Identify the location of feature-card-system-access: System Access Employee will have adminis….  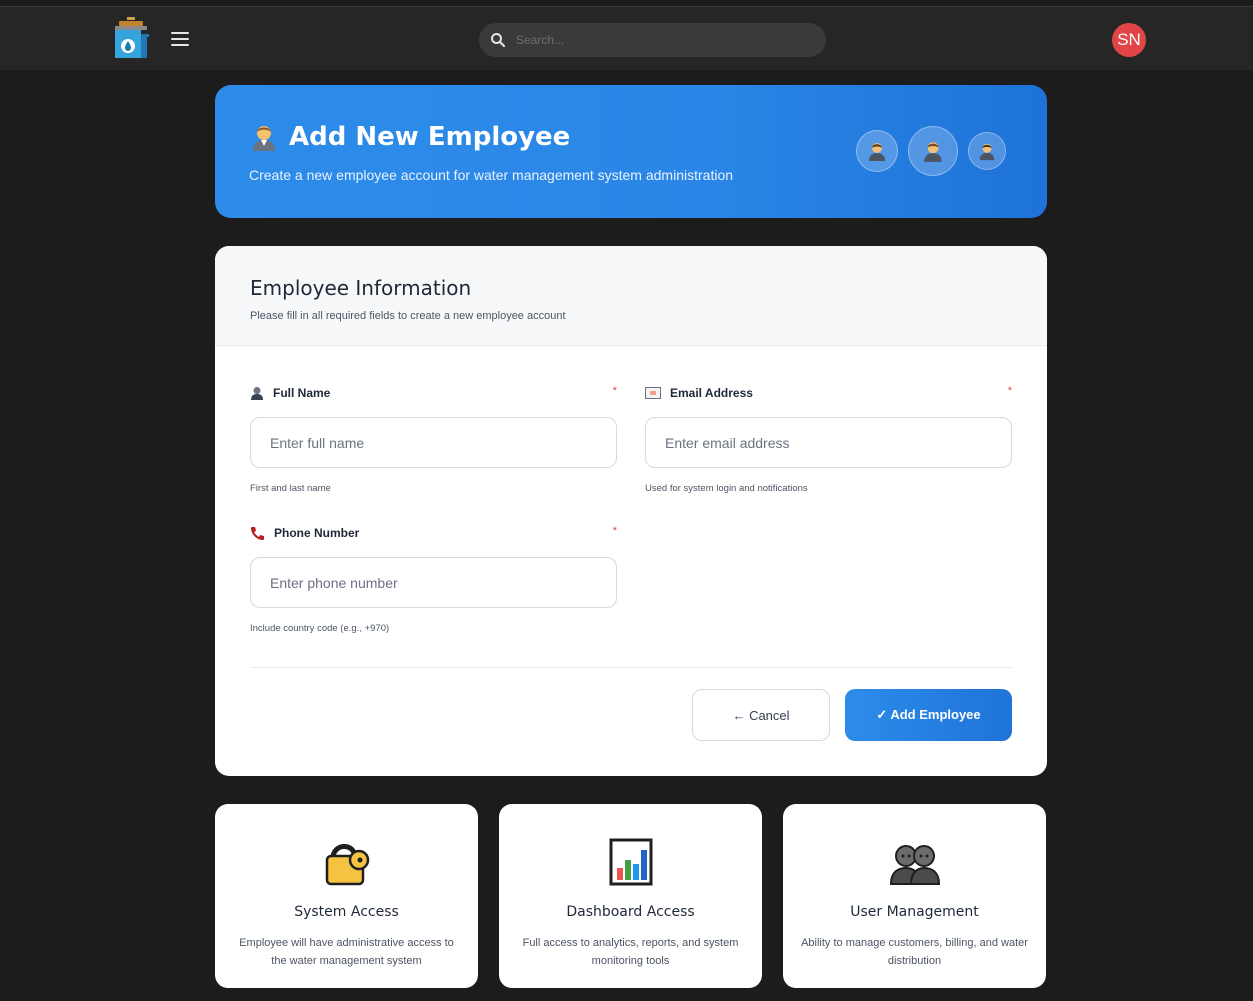
(346, 896).